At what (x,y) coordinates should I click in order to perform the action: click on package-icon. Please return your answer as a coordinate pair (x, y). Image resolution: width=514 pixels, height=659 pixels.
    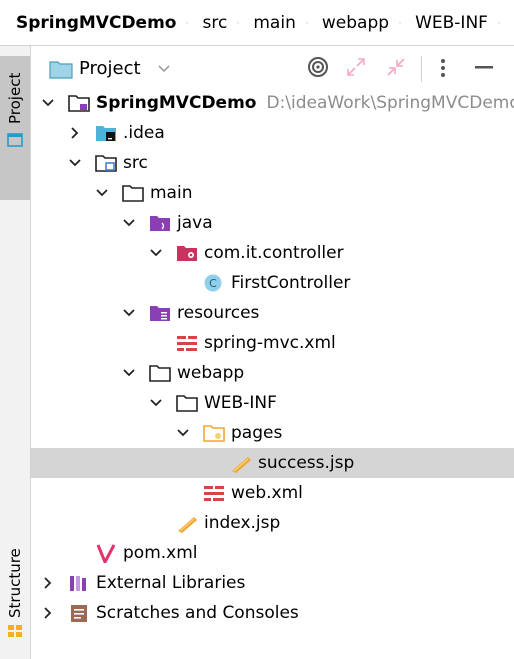
    Looking at the image, I should click on (187, 253).